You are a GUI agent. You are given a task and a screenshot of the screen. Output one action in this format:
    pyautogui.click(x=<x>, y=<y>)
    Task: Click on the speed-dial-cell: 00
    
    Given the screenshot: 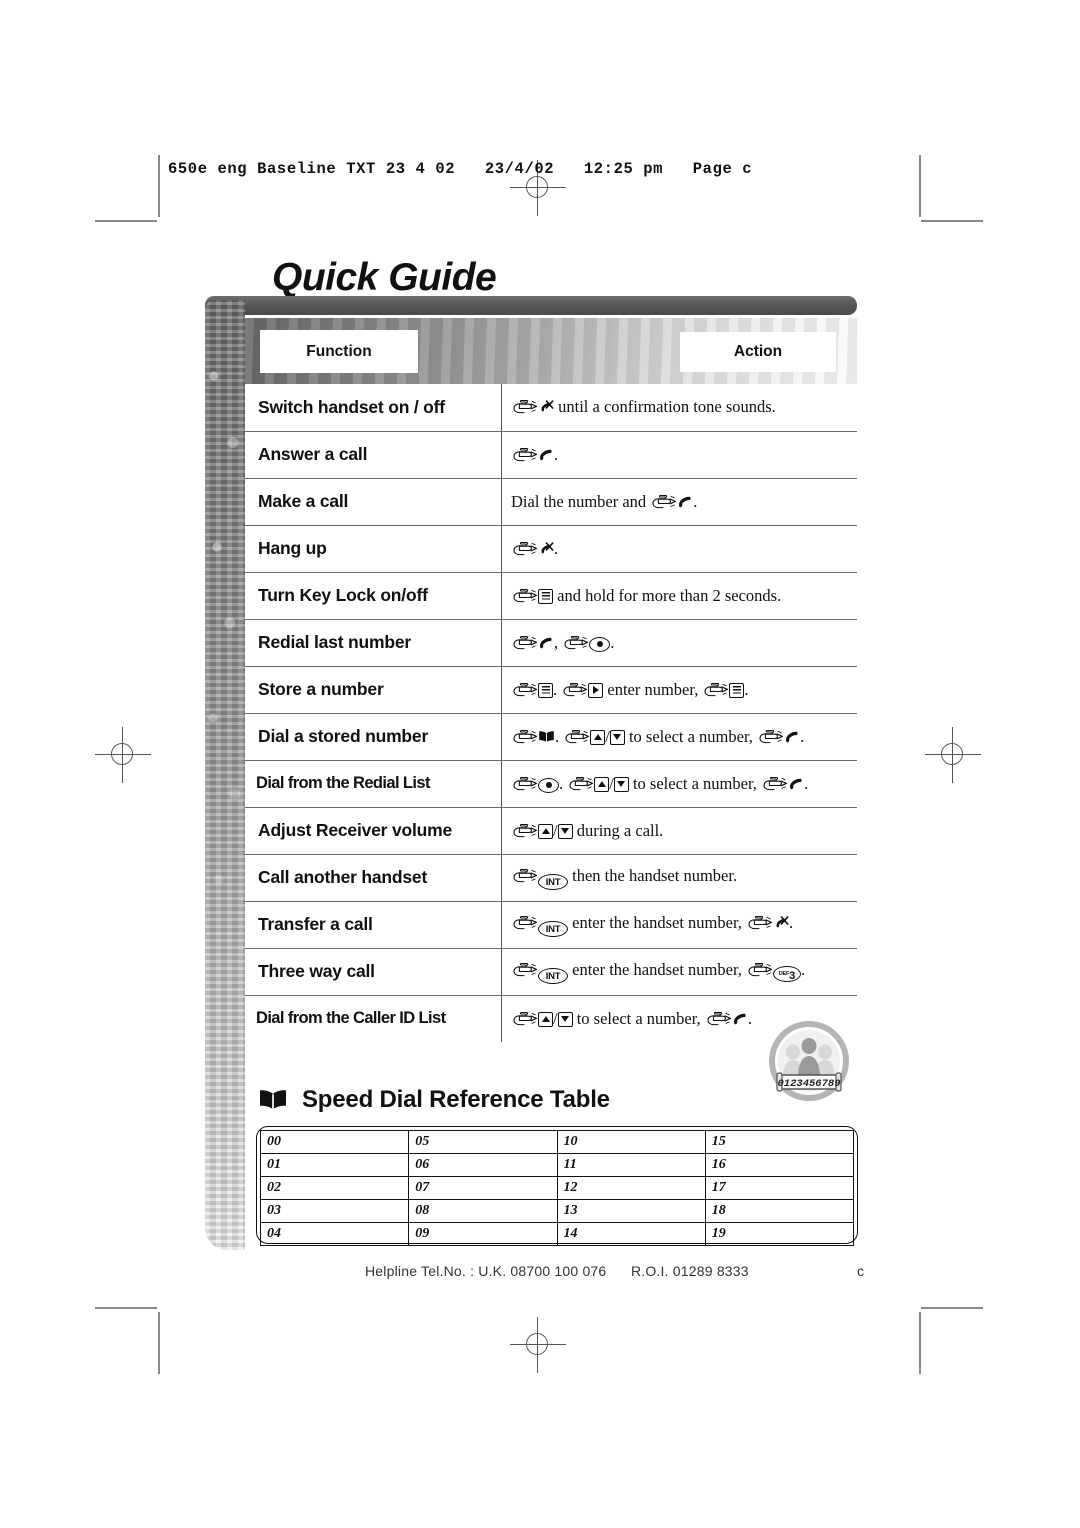 What is the action you would take?
    pyautogui.click(x=334, y=1142)
    